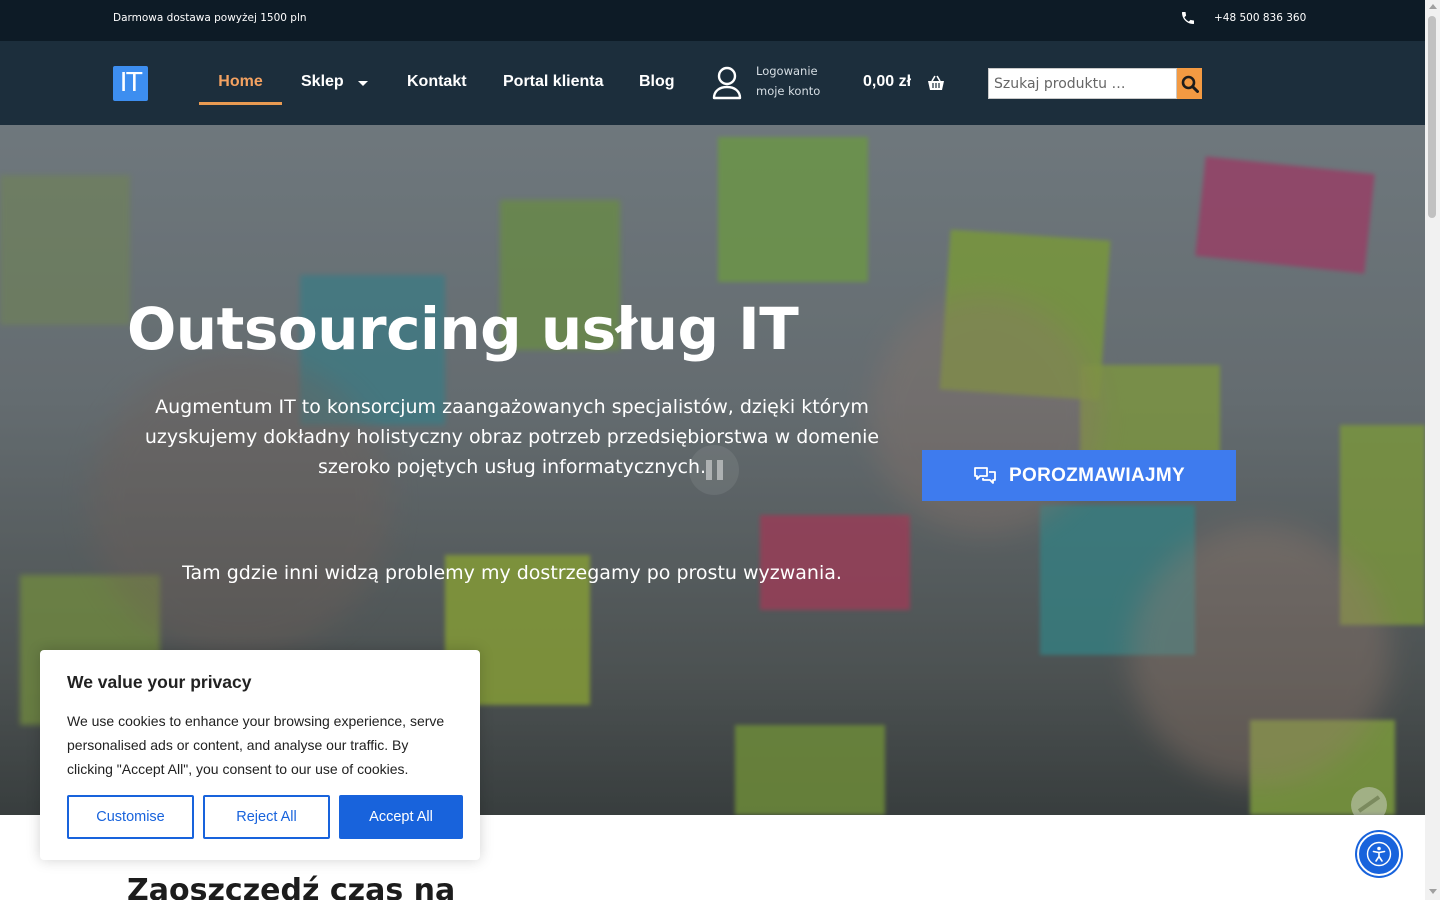 Image resolution: width=1440 pixels, height=900 pixels. I want to click on hero-title: Outsourcing usług IT, so click(463, 329).